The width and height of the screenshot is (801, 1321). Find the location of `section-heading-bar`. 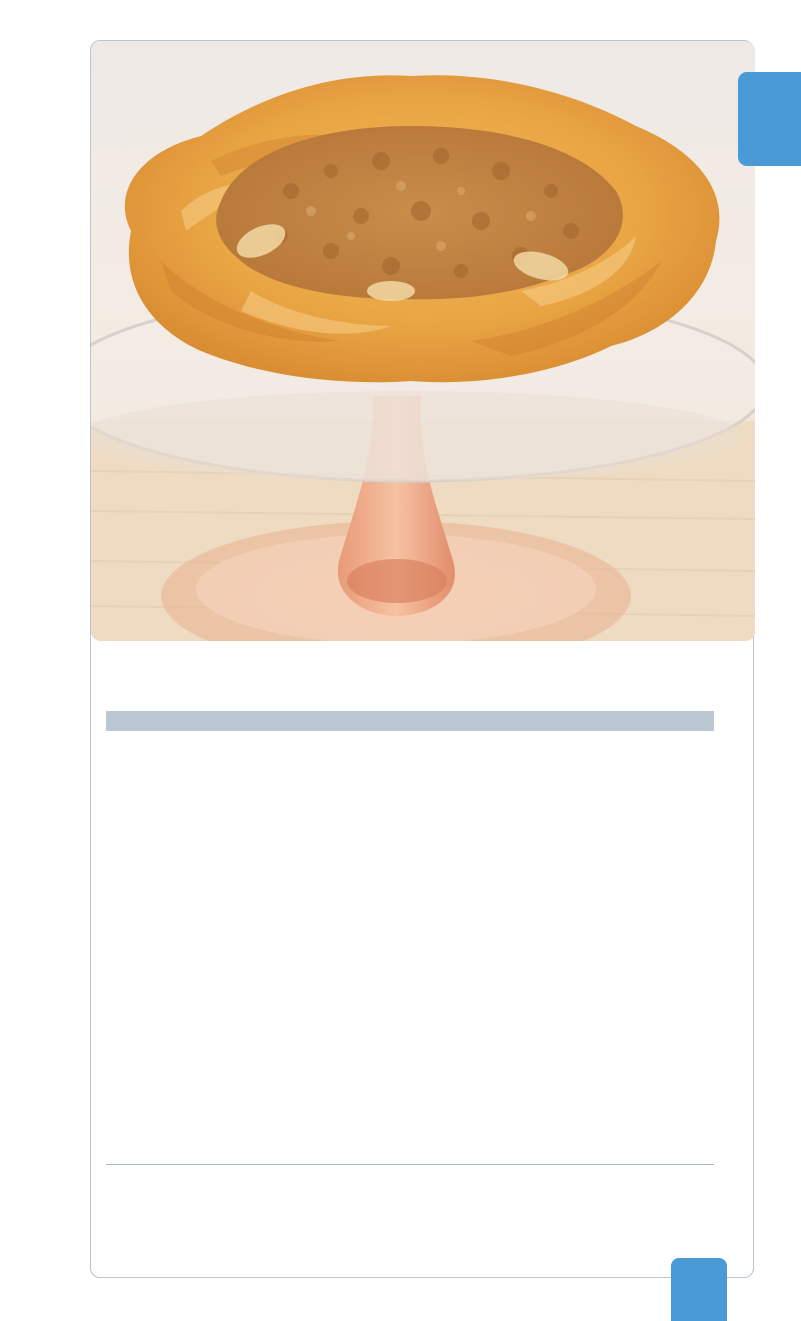

section-heading-bar is located at coordinates (410, 721).